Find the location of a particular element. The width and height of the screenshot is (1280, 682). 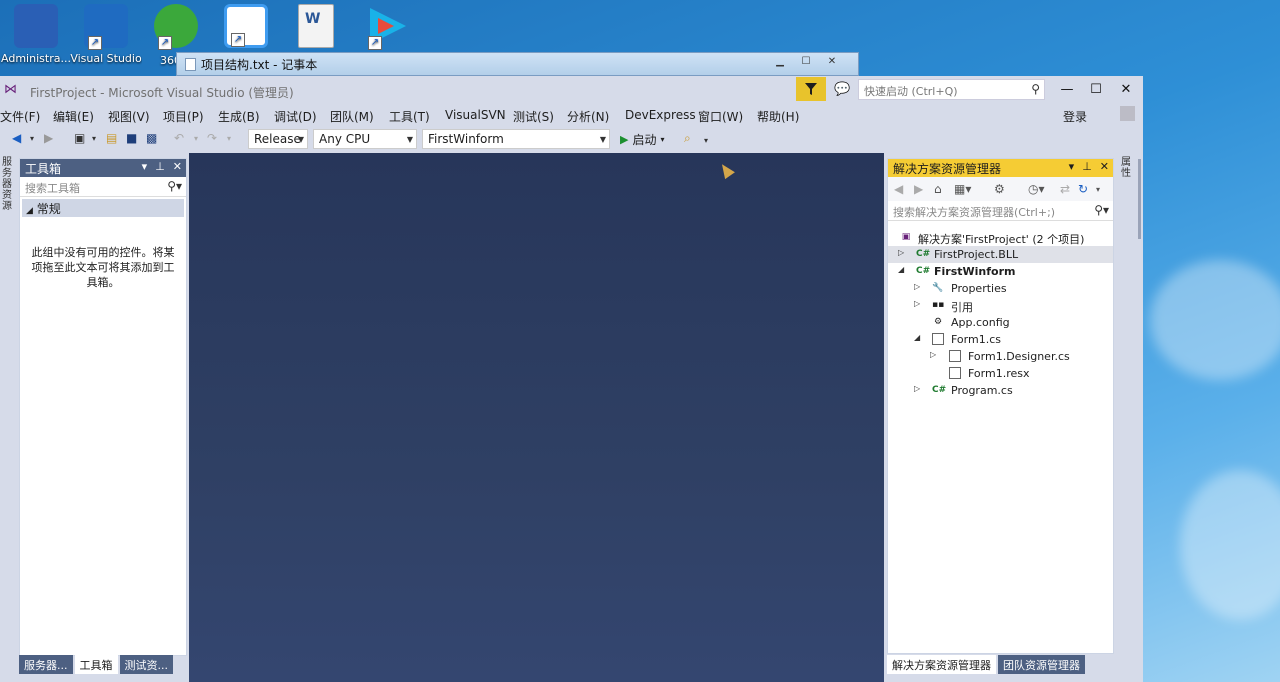

pending-changes-icon: ⚙ is located at coordinates (999, 189).